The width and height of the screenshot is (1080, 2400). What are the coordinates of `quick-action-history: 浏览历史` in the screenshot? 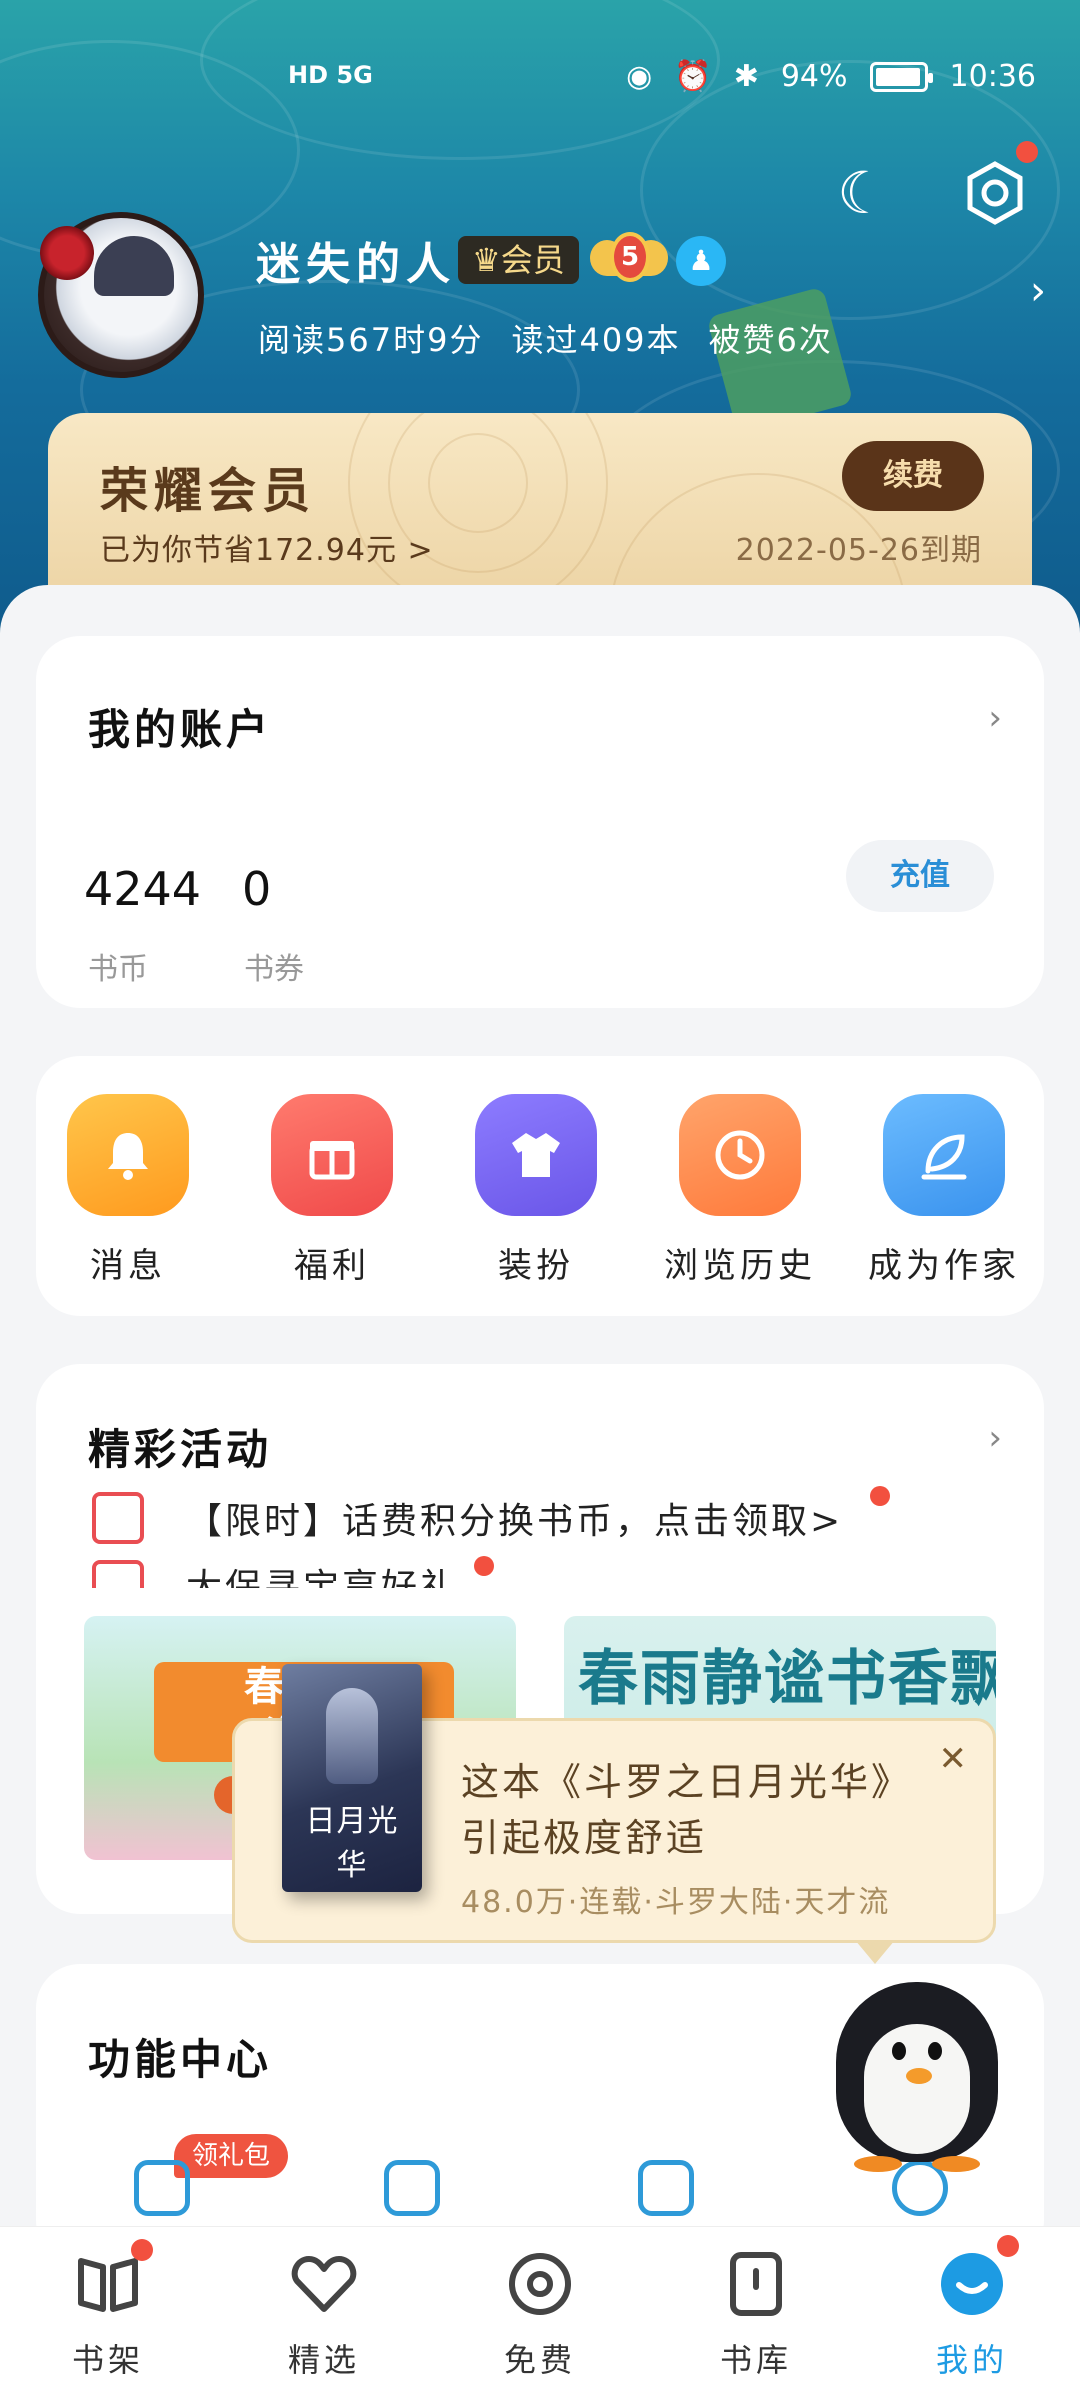 It's located at (740, 1190).